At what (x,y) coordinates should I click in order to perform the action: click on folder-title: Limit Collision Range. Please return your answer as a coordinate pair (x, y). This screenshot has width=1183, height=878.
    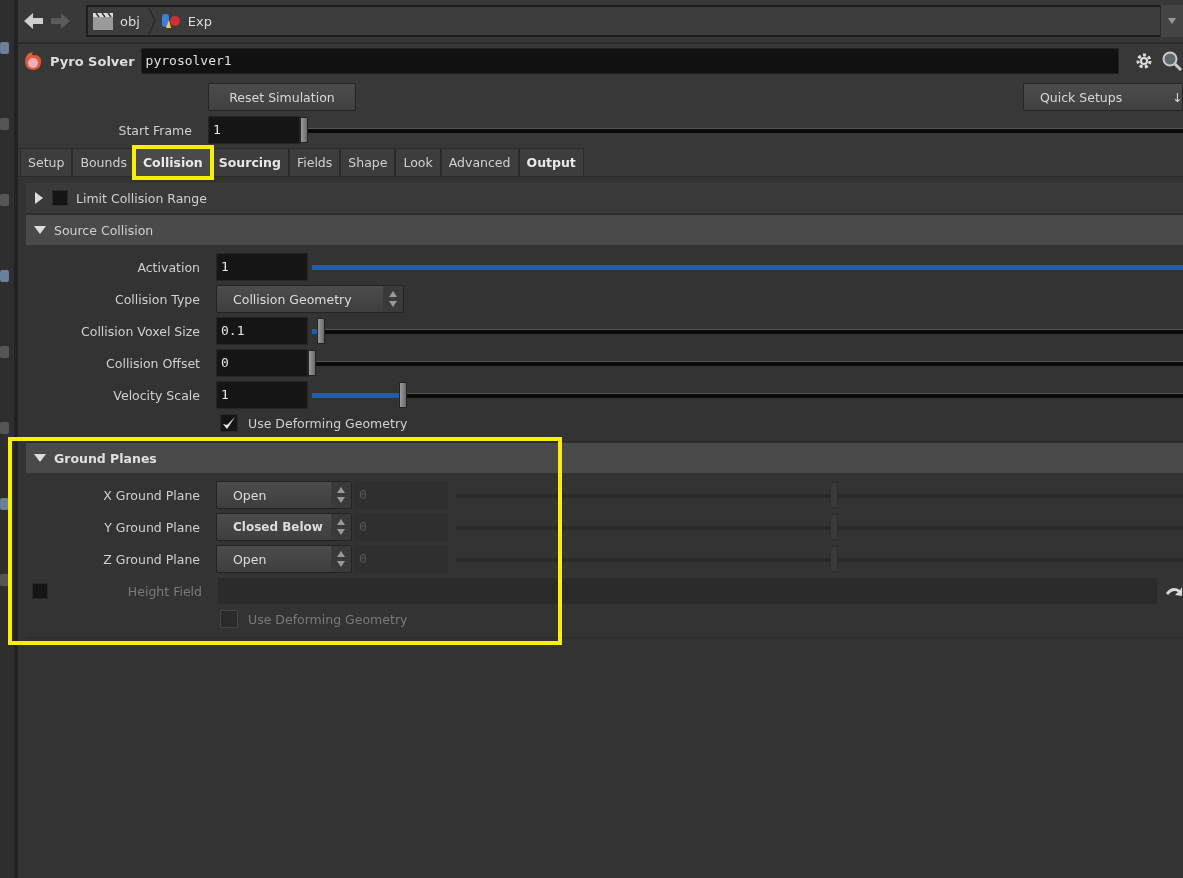
    Looking at the image, I should click on (141, 198).